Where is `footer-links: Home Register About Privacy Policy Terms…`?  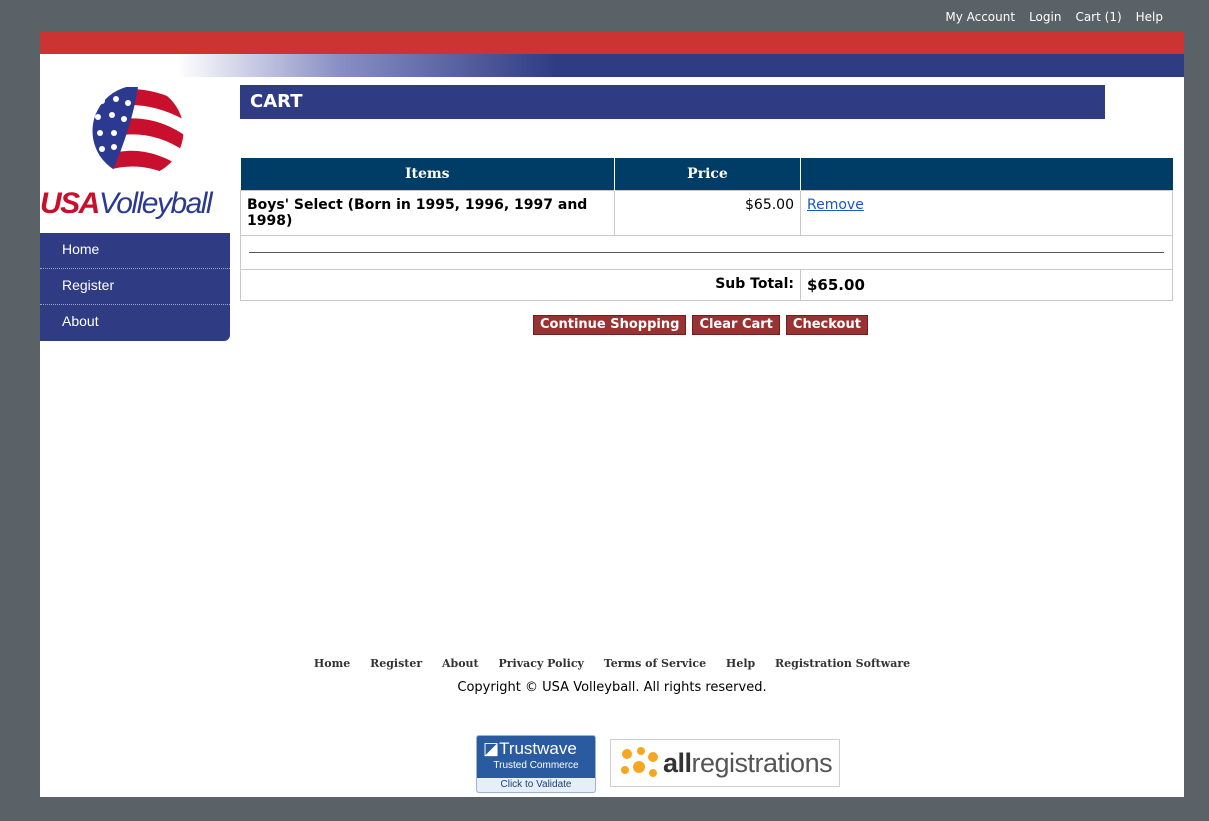
footer-links: Home Register About Privacy Policy Terms… is located at coordinates (612, 663).